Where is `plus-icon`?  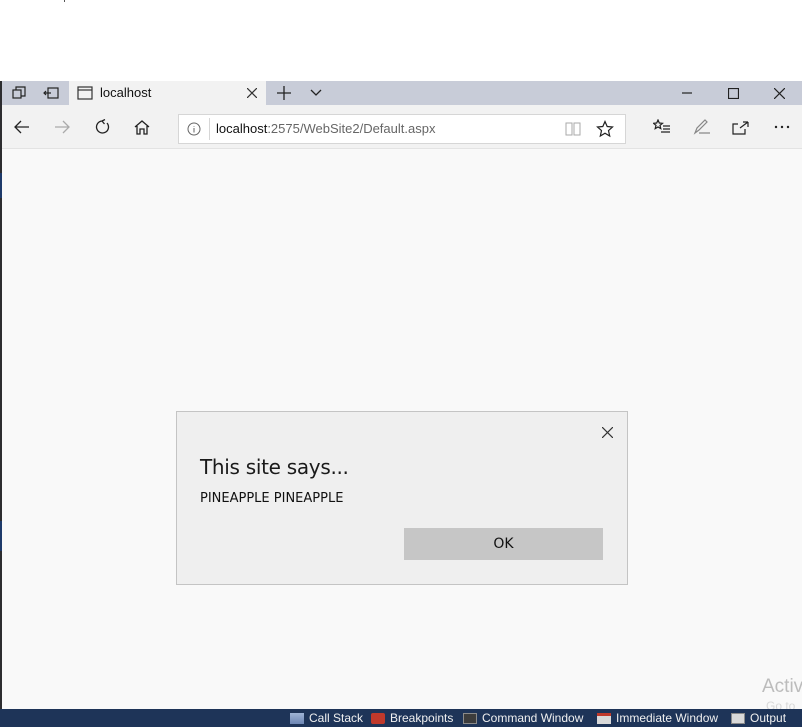
plus-icon is located at coordinates (284, 93).